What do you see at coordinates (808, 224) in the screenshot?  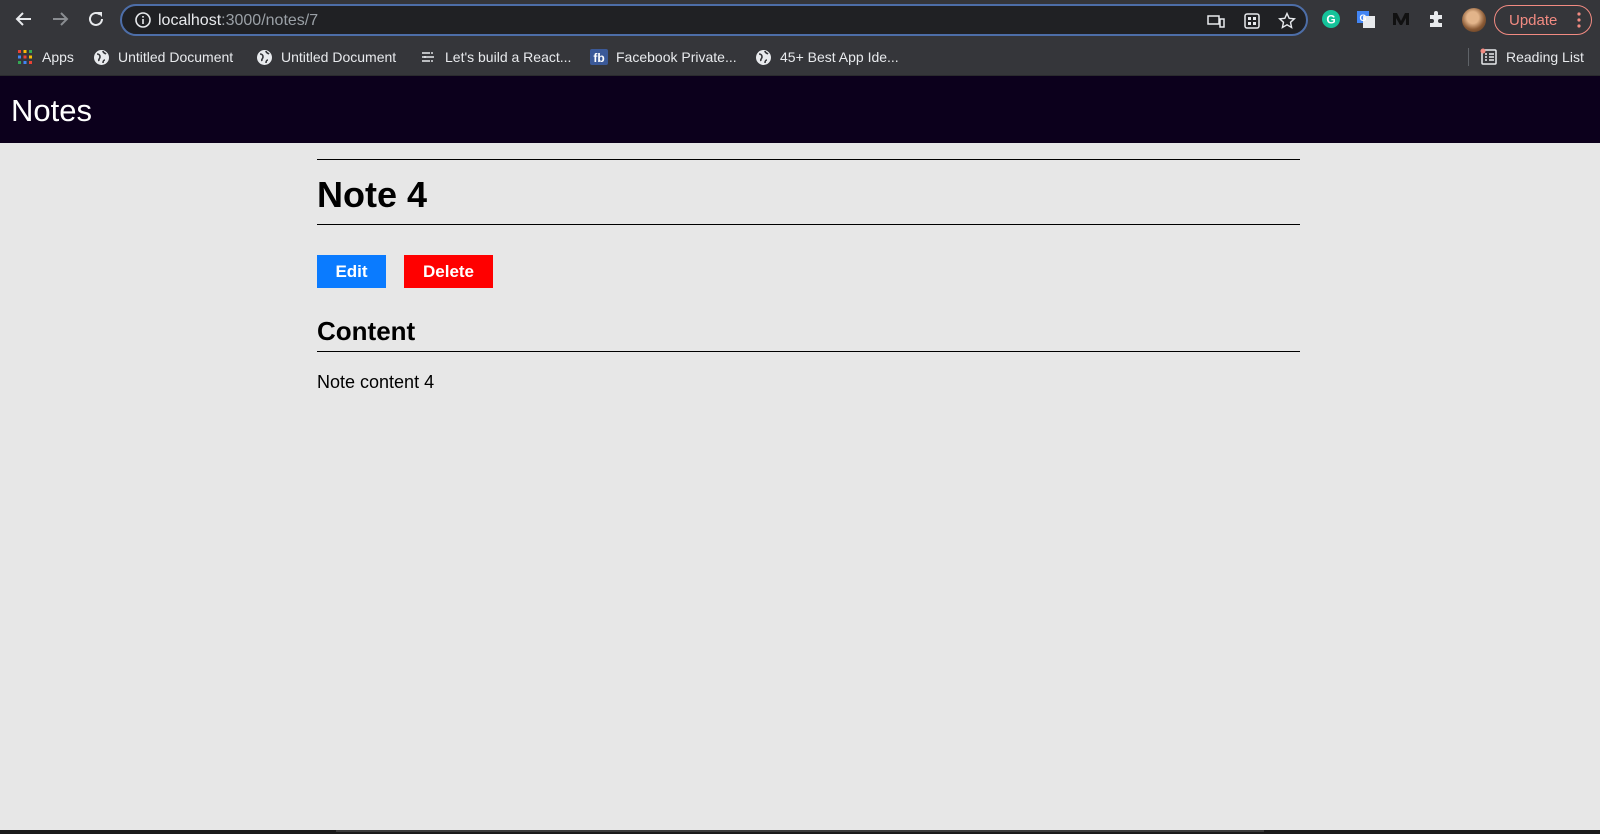 I see `title-bottom-divider` at bounding box center [808, 224].